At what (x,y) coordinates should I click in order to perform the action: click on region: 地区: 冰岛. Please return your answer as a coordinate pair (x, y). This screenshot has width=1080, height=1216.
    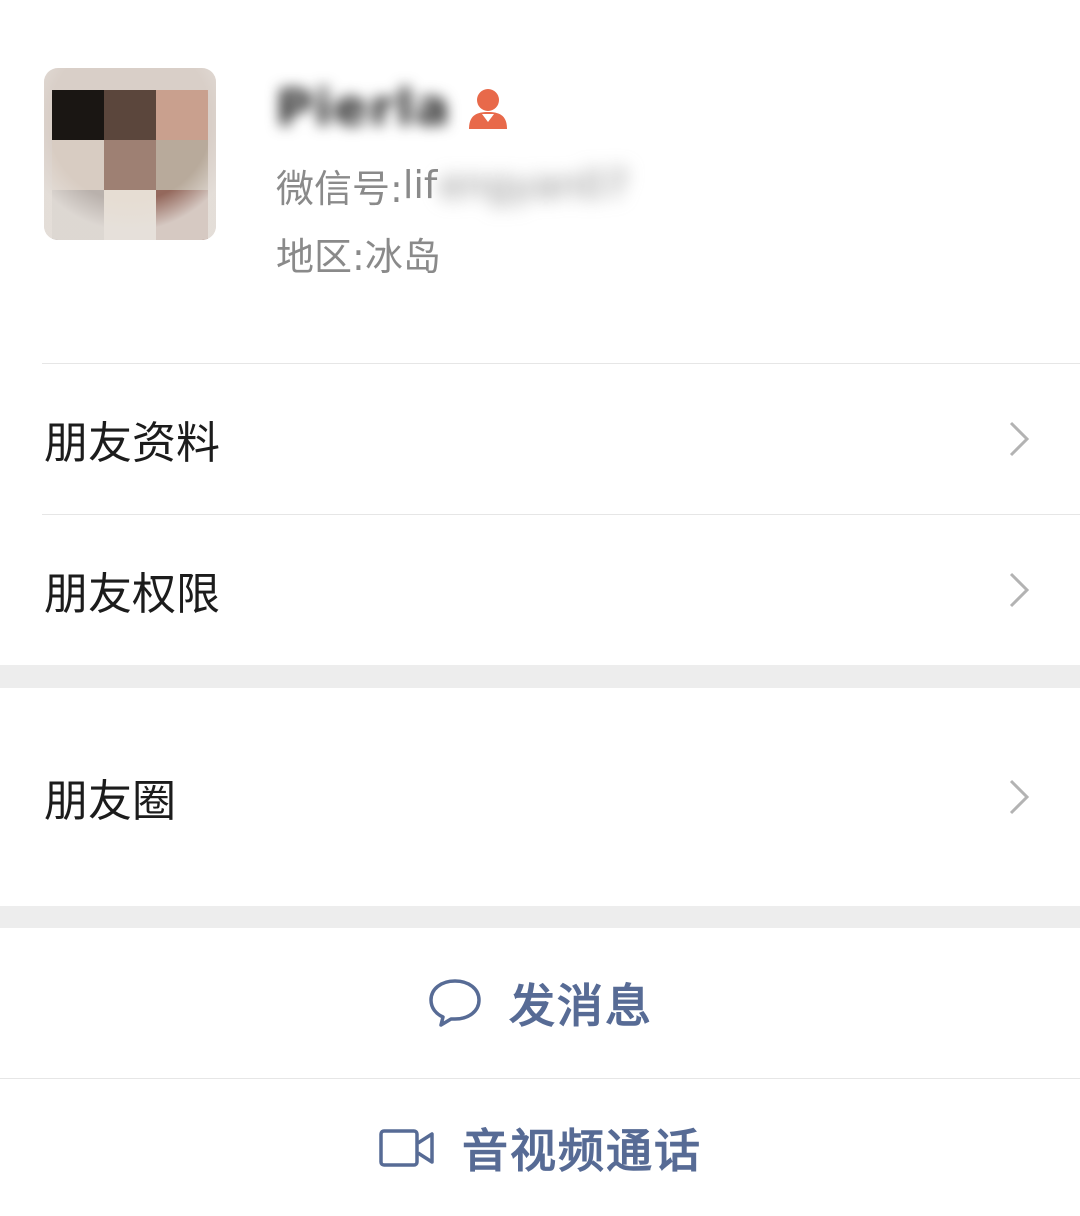
    Looking at the image, I should click on (358, 253).